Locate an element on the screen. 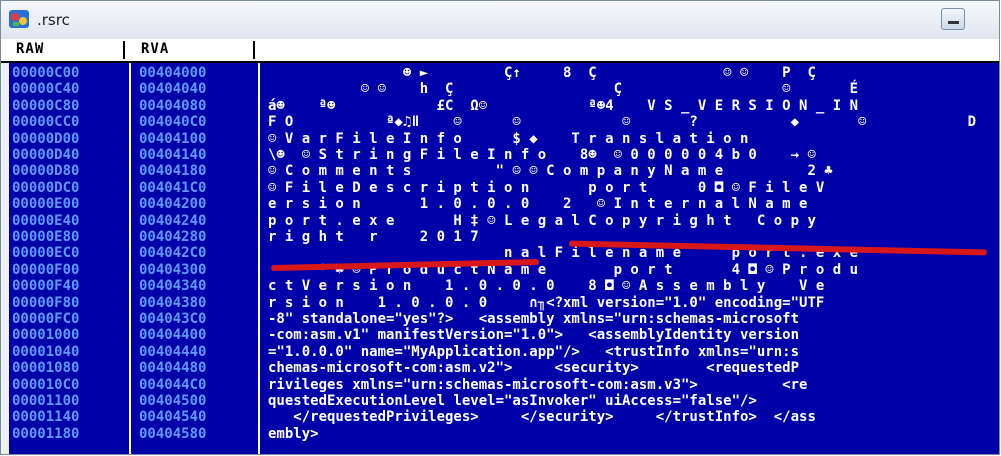 This screenshot has height=456, width=1001. column-header: RAW RVA is located at coordinates (500, 51).